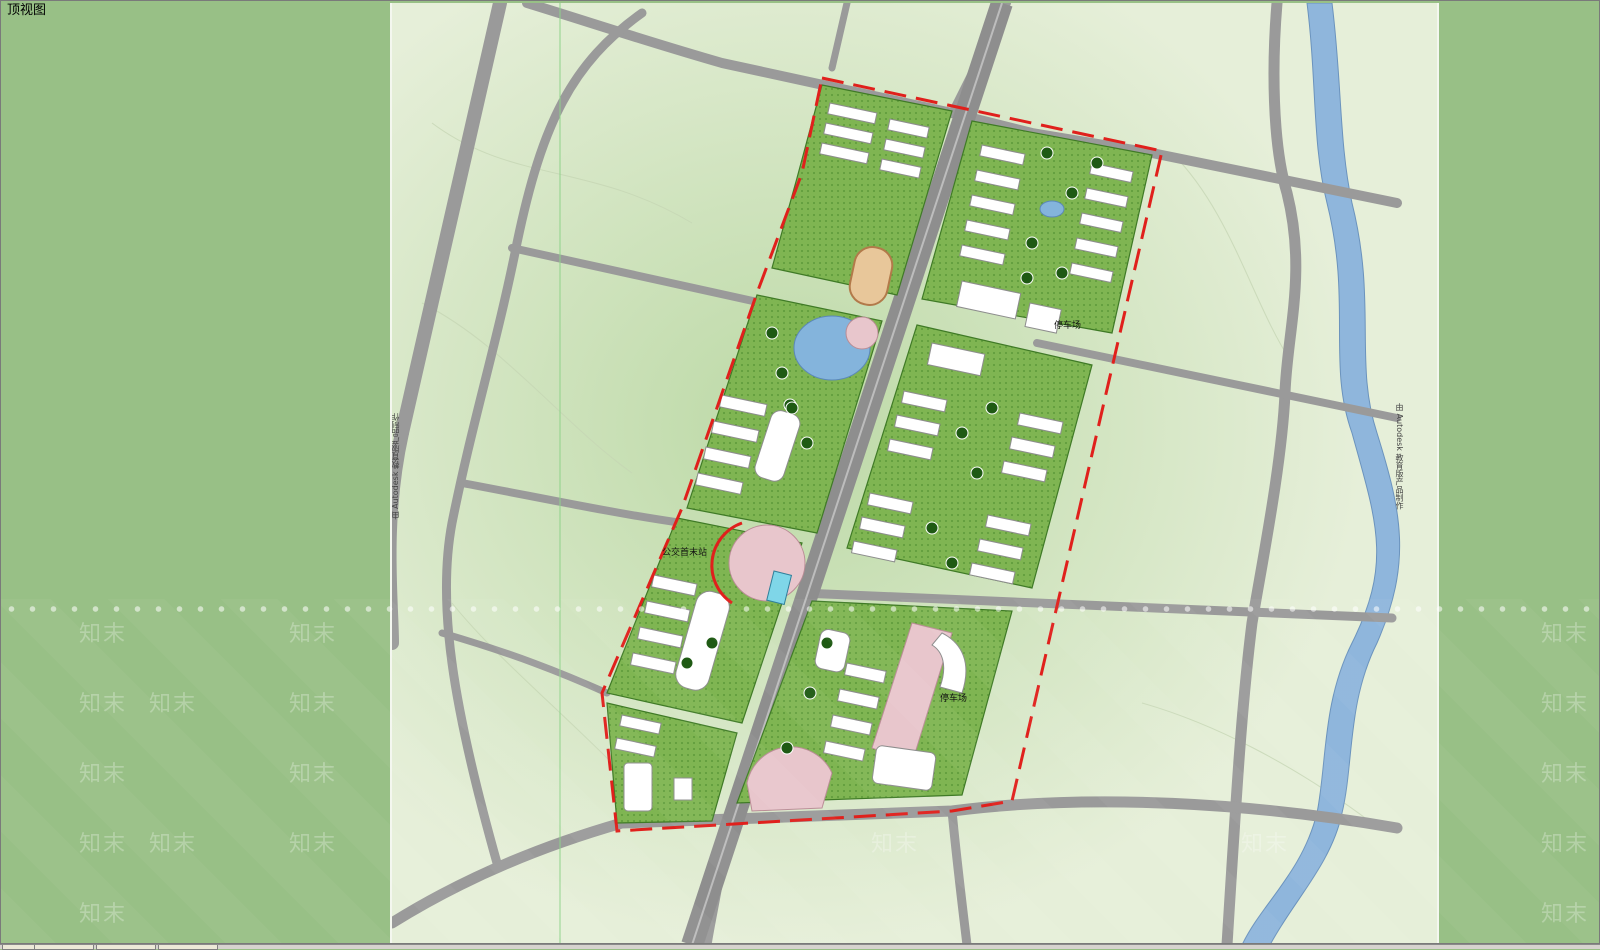 The width and height of the screenshot is (1600, 950). What do you see at coordinates (26, 11) in the screenshot?
I see `viewport-label: 顶视图` at bounding box center [26, 11].